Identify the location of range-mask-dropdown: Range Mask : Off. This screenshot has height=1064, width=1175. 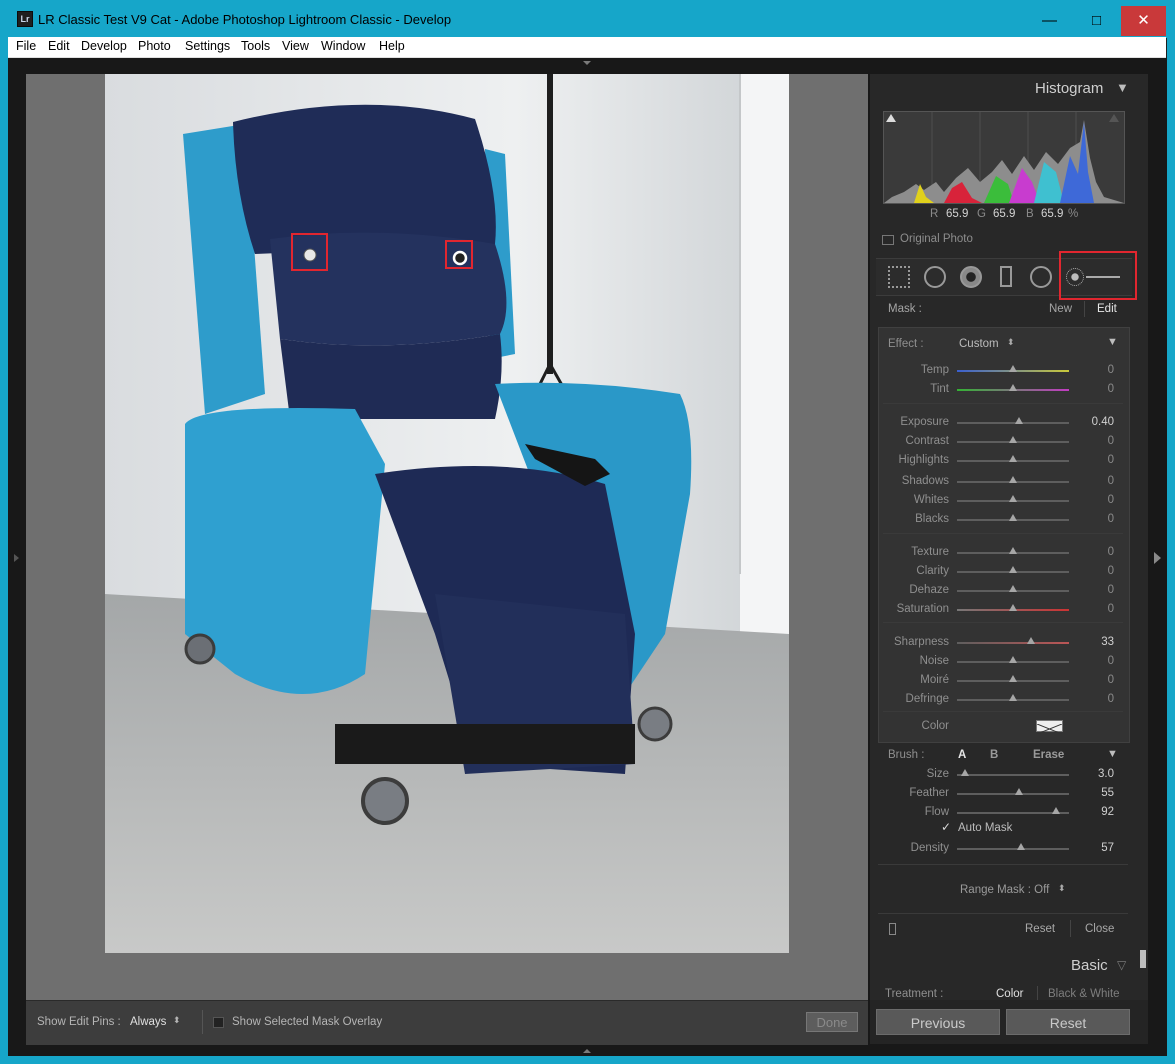
(1004, 890).